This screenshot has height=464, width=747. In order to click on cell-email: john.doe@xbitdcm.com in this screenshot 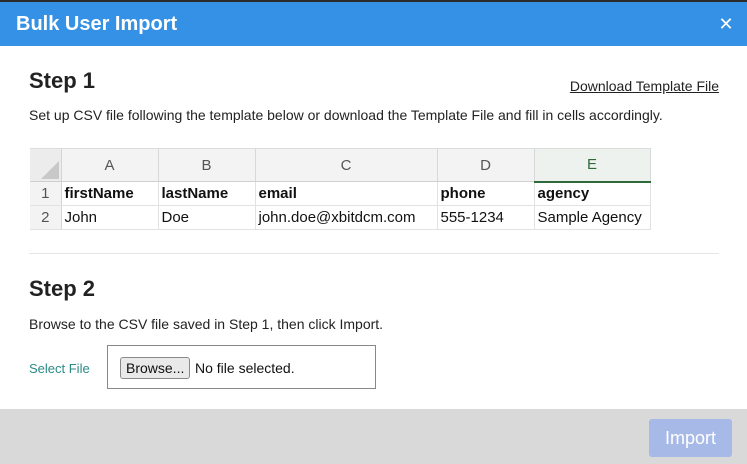, I will do `click(346, 217)`.